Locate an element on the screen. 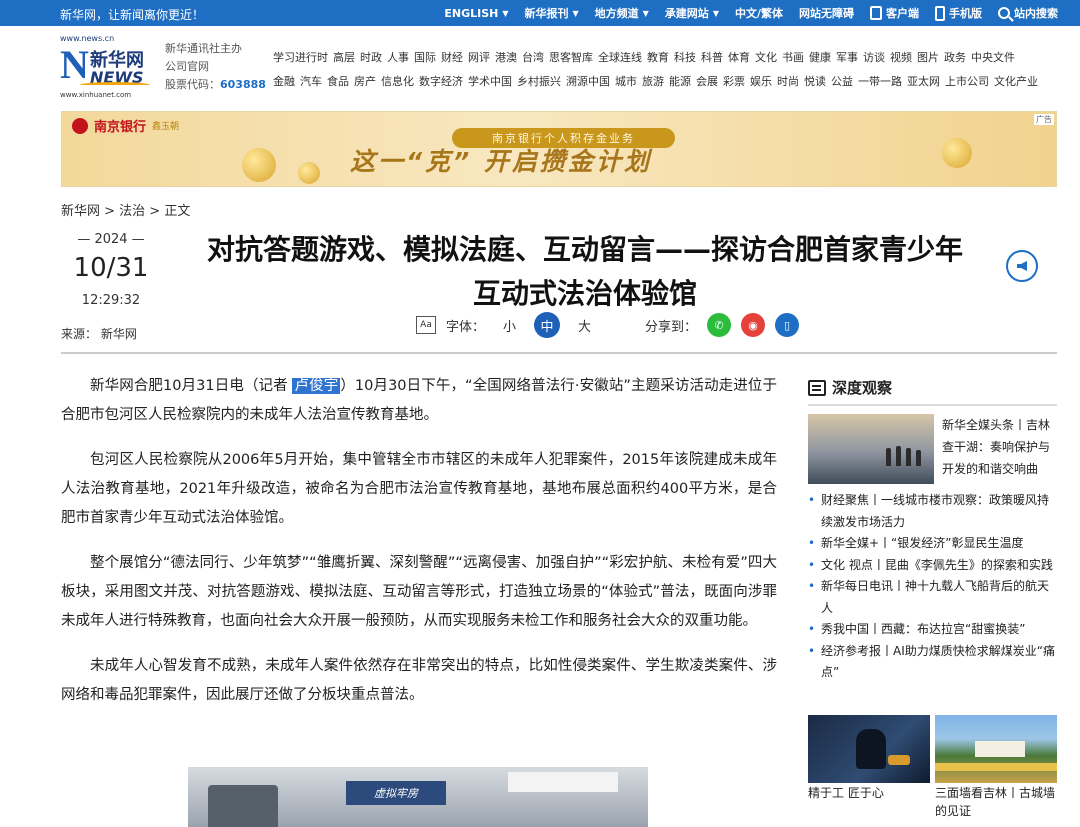  list-item: 新华全媒+丨“银发经济”彰显民生温度 is located at coordinates (933, 544).